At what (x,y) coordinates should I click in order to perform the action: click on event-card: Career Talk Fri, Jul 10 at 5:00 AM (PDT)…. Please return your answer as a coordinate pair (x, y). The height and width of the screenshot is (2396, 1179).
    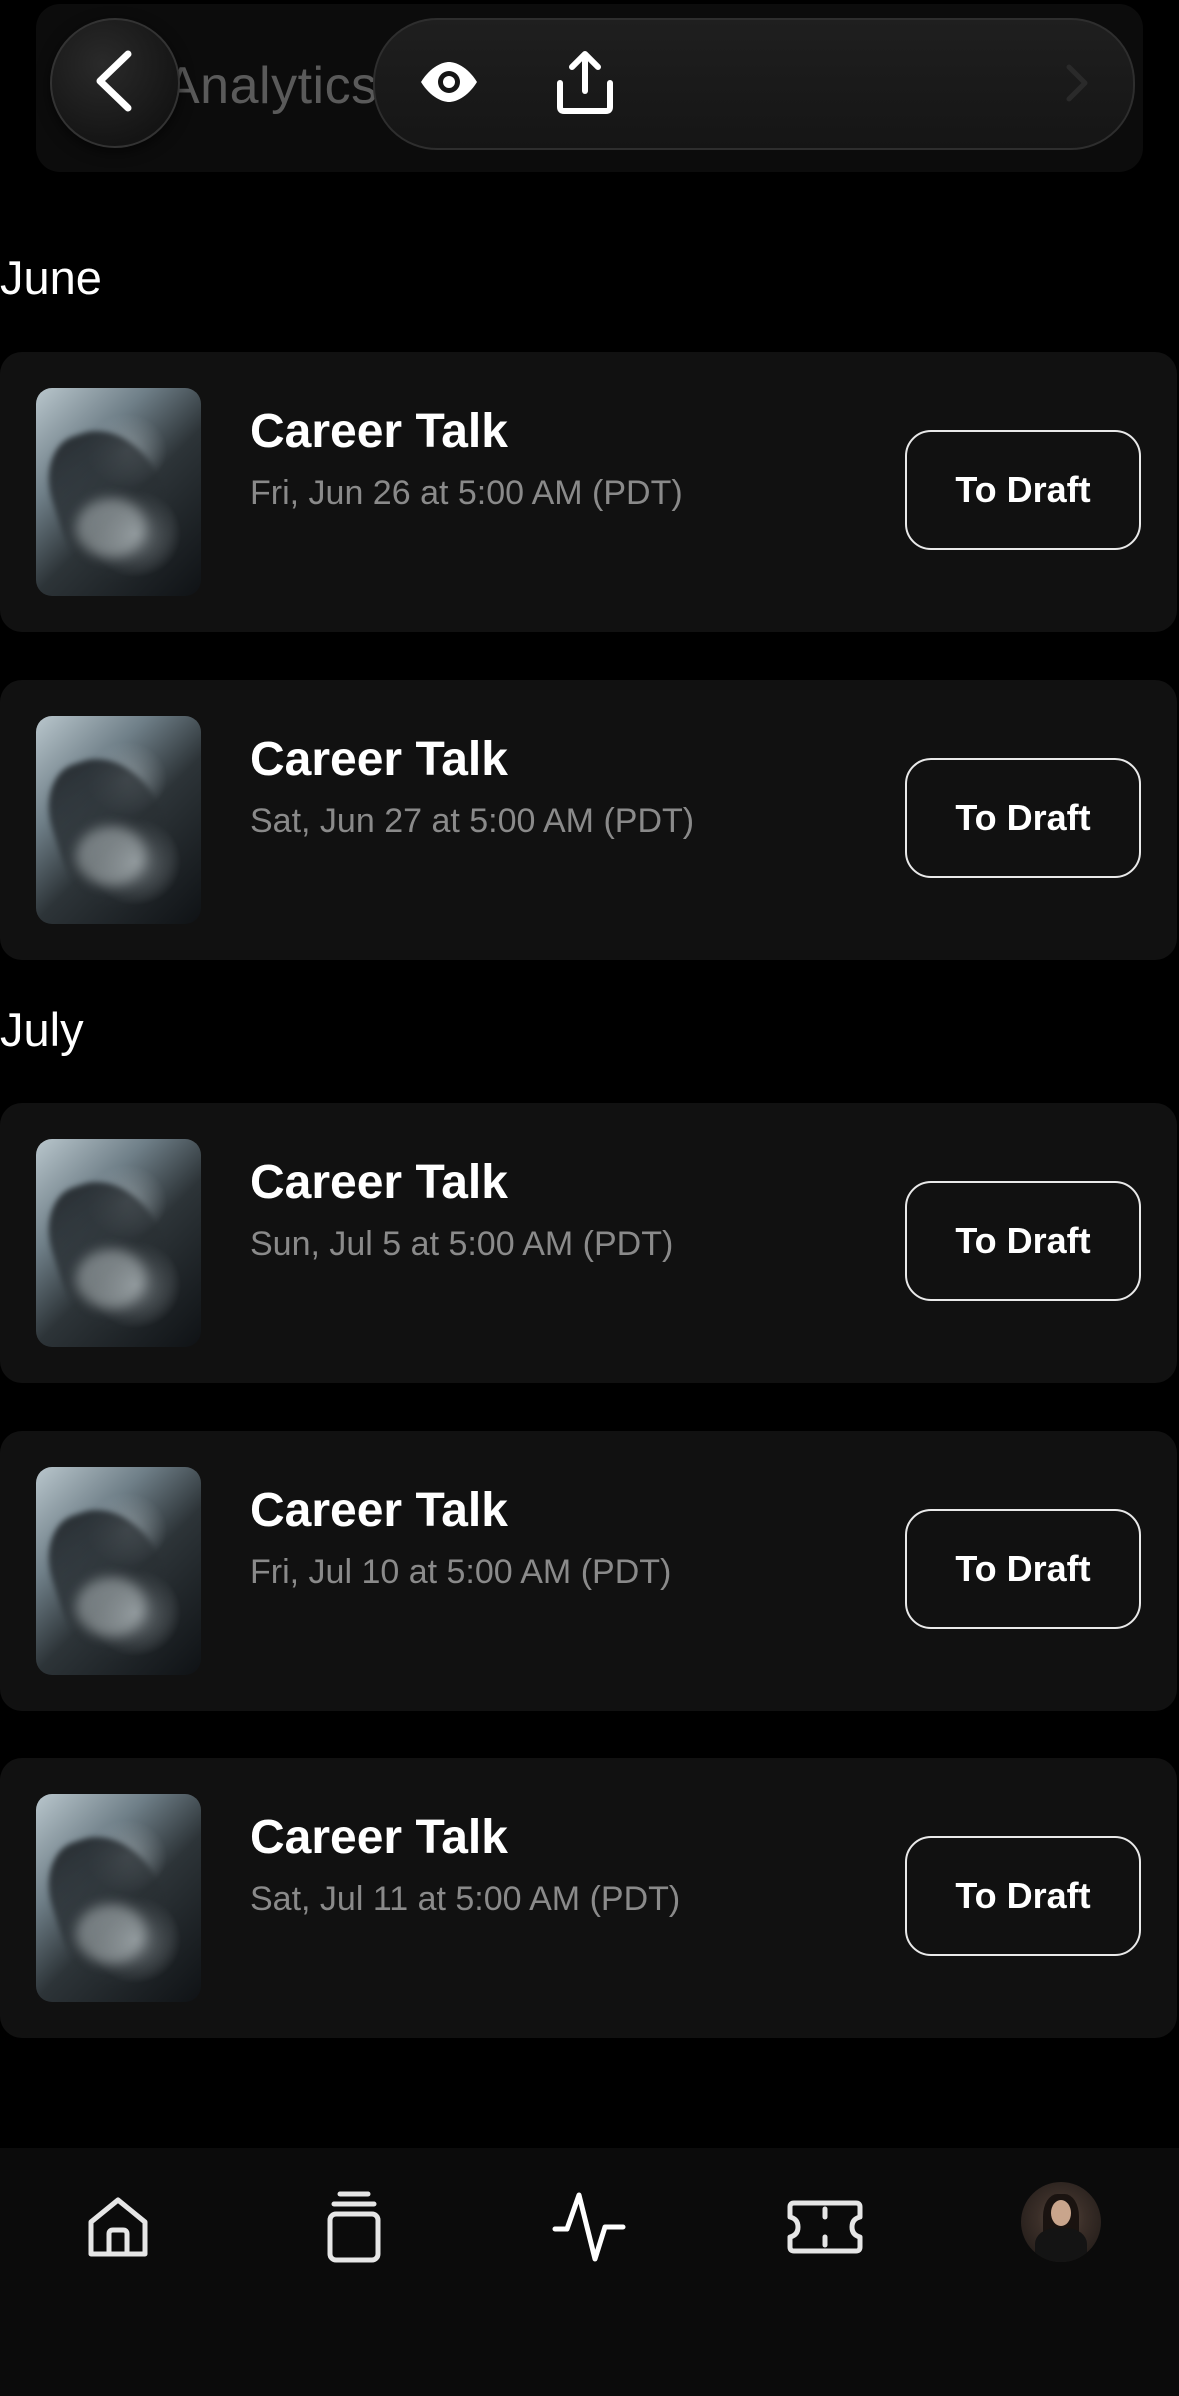
    Looking at the image, I should click on (588, 1571).